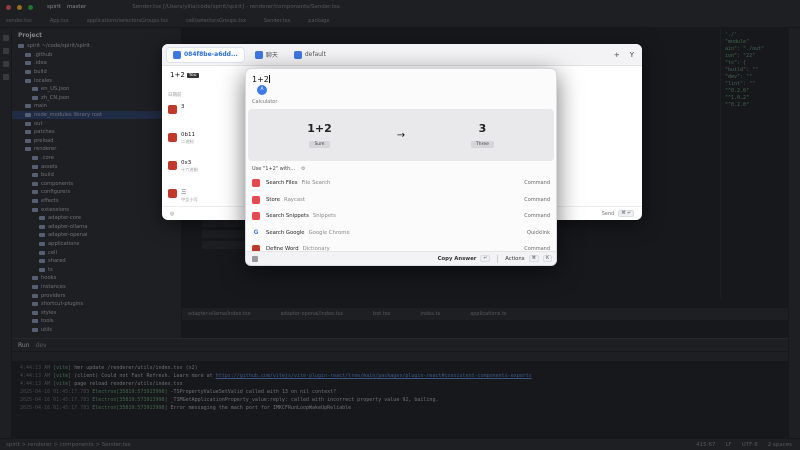 The width and height of the screenshot is (800, 450). I want to click on calc-input-label: Sum, so click(319, 144).